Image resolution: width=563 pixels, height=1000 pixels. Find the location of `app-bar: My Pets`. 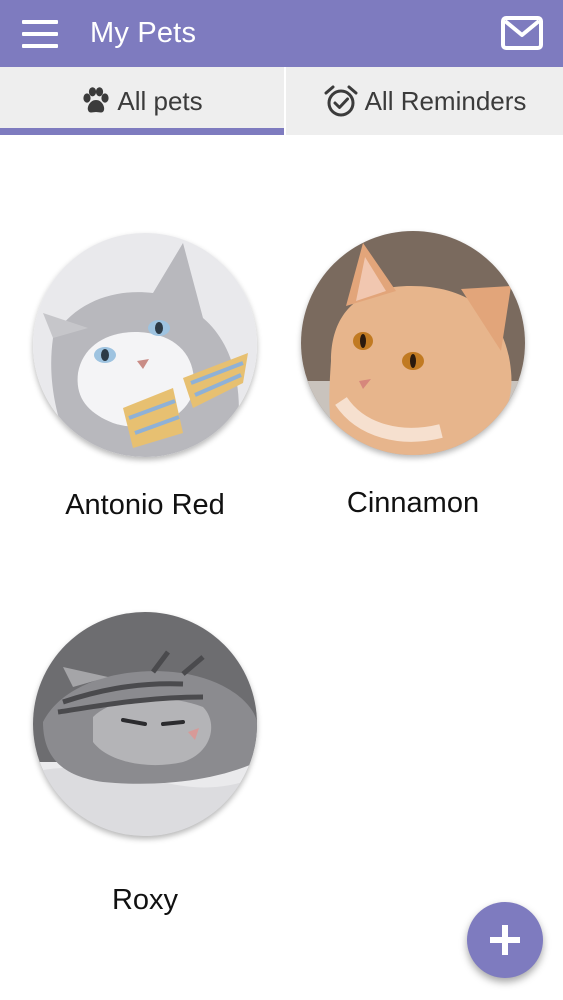

app-bar: My Pets is located at coordinates (281, 33).